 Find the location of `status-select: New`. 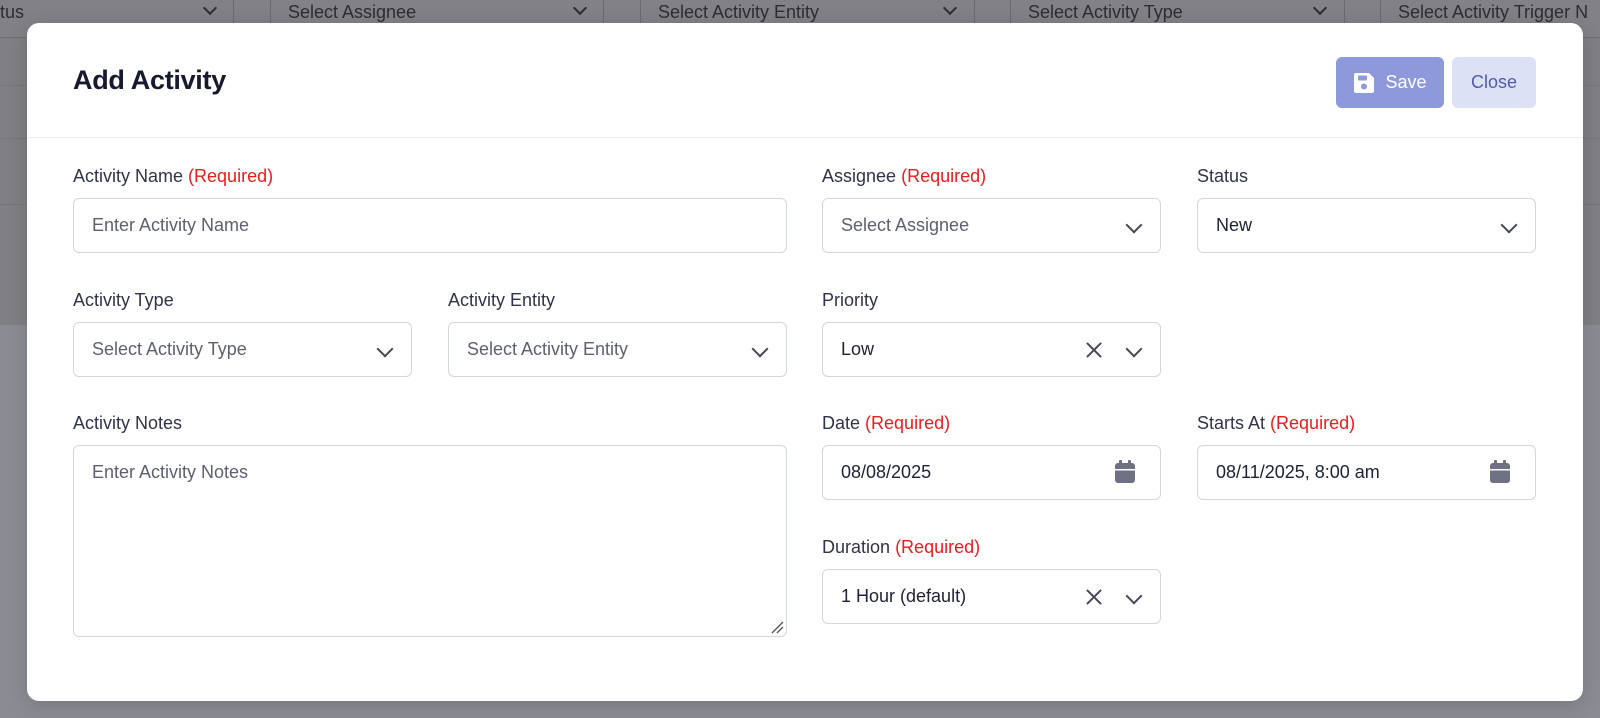

status-select: New is located at coordinates (1366, 225).